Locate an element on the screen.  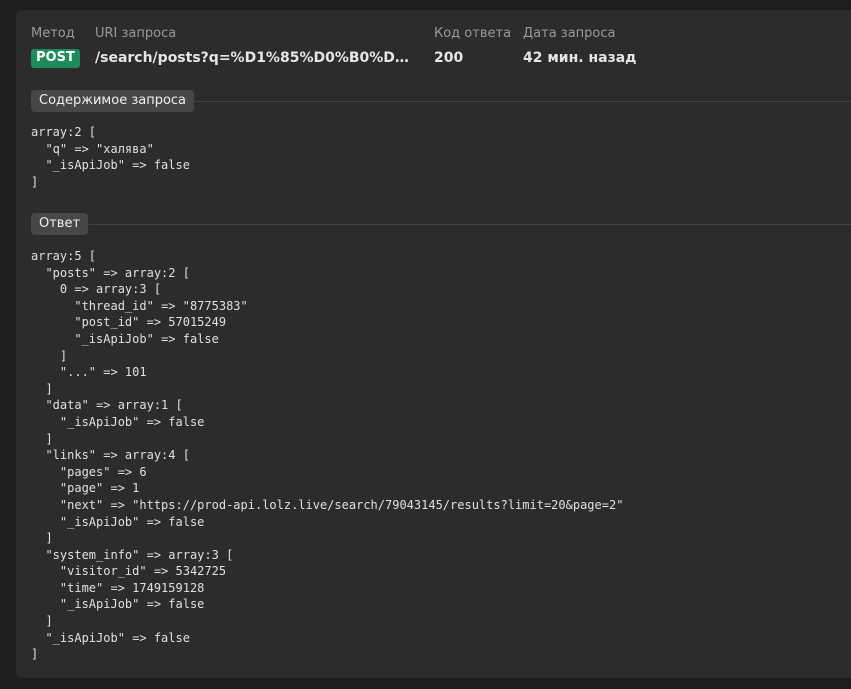
code-line: array:2 [ is located at coordinates (64, 132).